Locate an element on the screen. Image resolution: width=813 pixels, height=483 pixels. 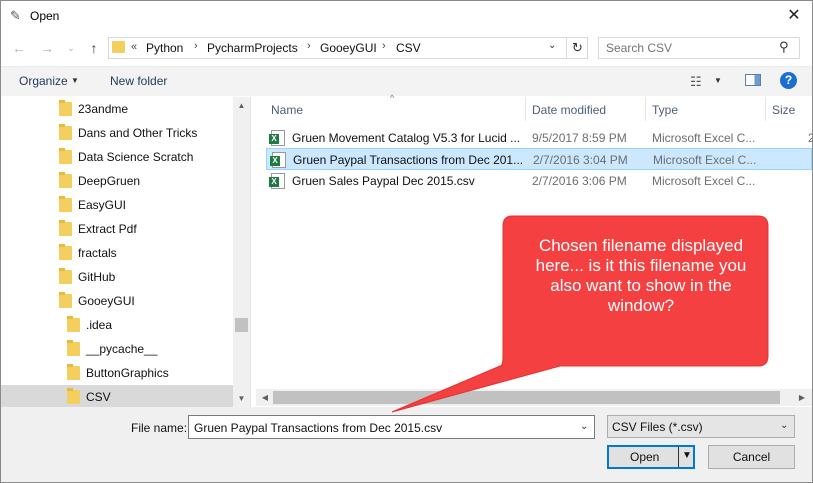
help-icon: ? is located at coordinates (788, 80).